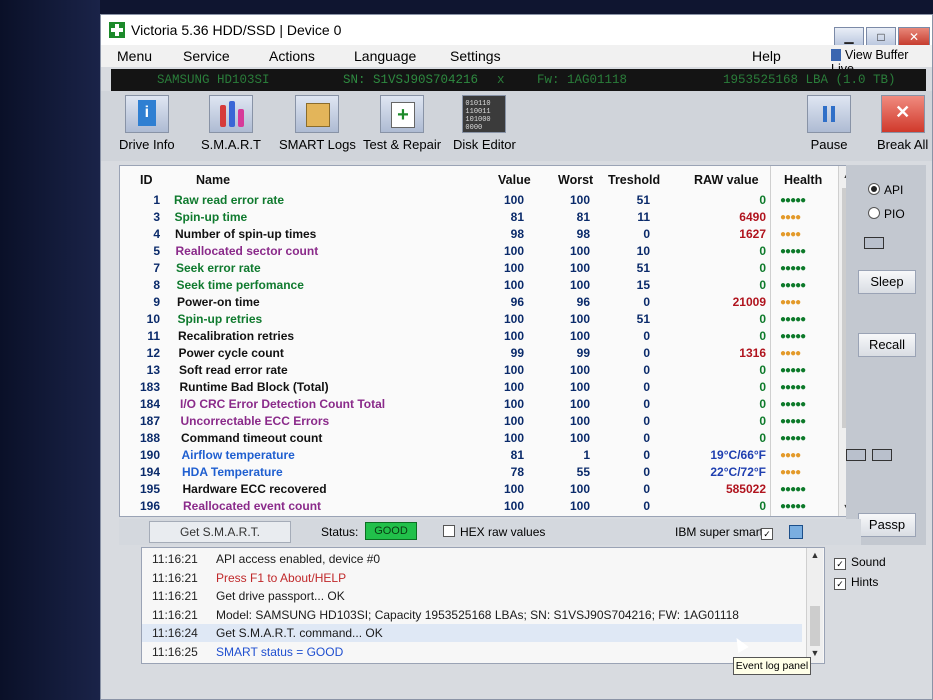 The image size is (933, 700). Describe the element at coordinates (491, 473) in the screenshot. I see `table-row: 194 HDA Temperature 78 55 0 22°C/72°F ●●●●` at that location.